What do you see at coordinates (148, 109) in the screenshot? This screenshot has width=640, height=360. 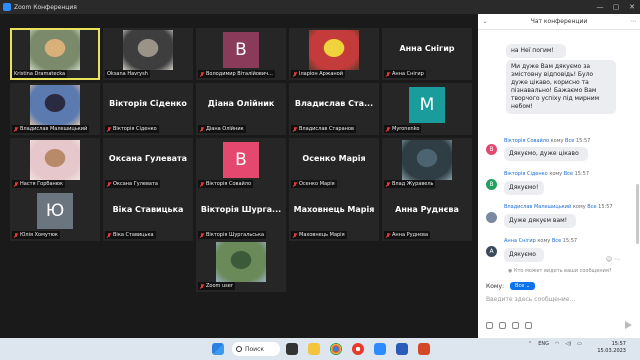 I see `video-tile: Вікторія Сіденко Вікторія Сіденко` at bounding box center [148, 109].